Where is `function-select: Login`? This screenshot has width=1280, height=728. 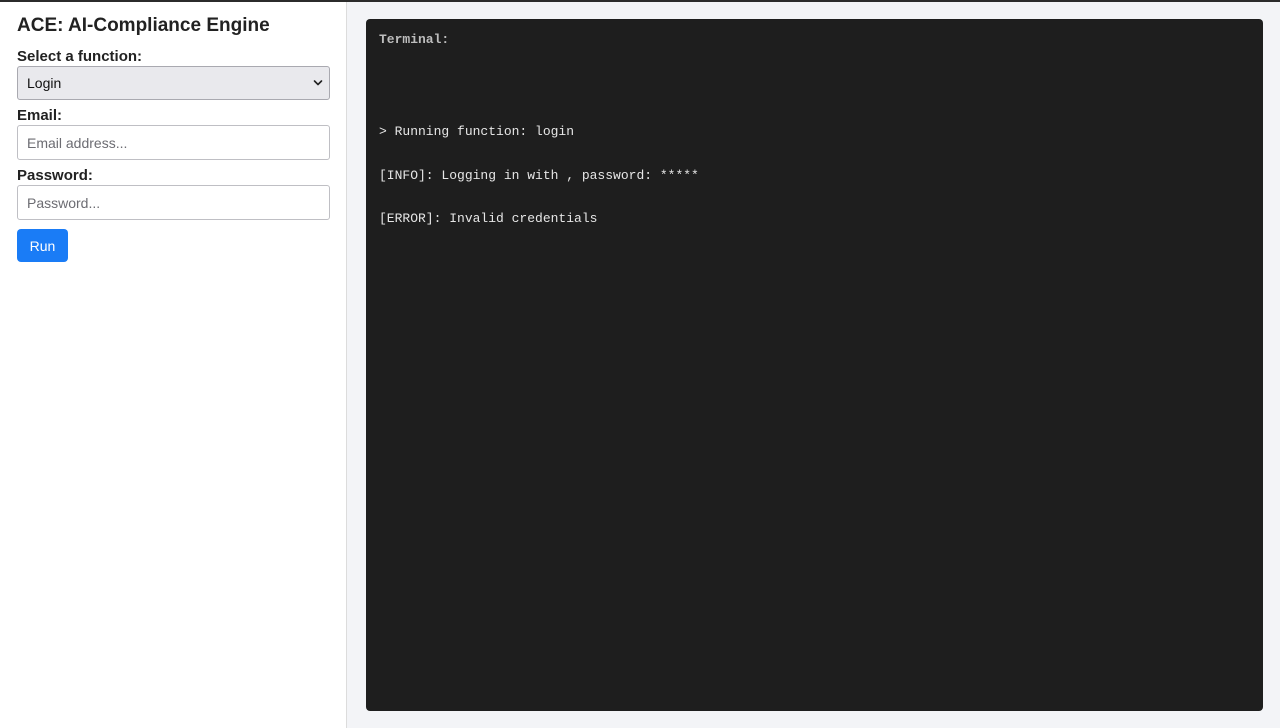
function-select: Login is located at coordinates (173, 83).